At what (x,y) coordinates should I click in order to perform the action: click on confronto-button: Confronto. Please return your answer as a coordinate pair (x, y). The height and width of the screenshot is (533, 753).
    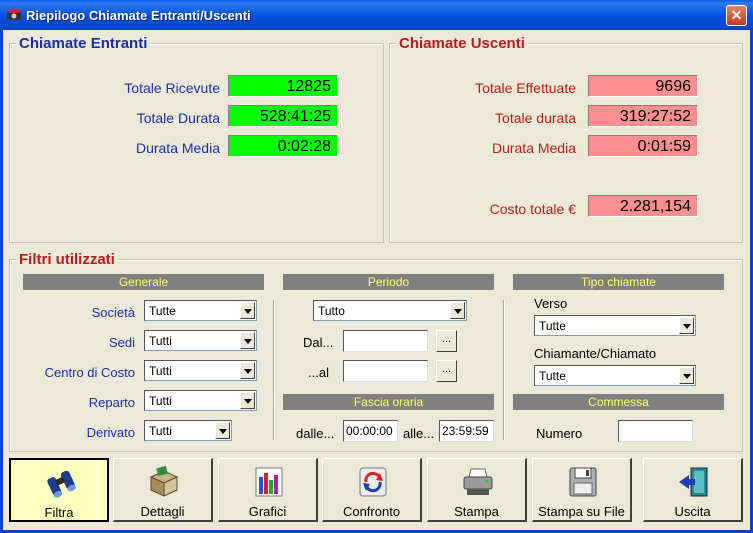
    Looking at the image, I should click on (372, 490).